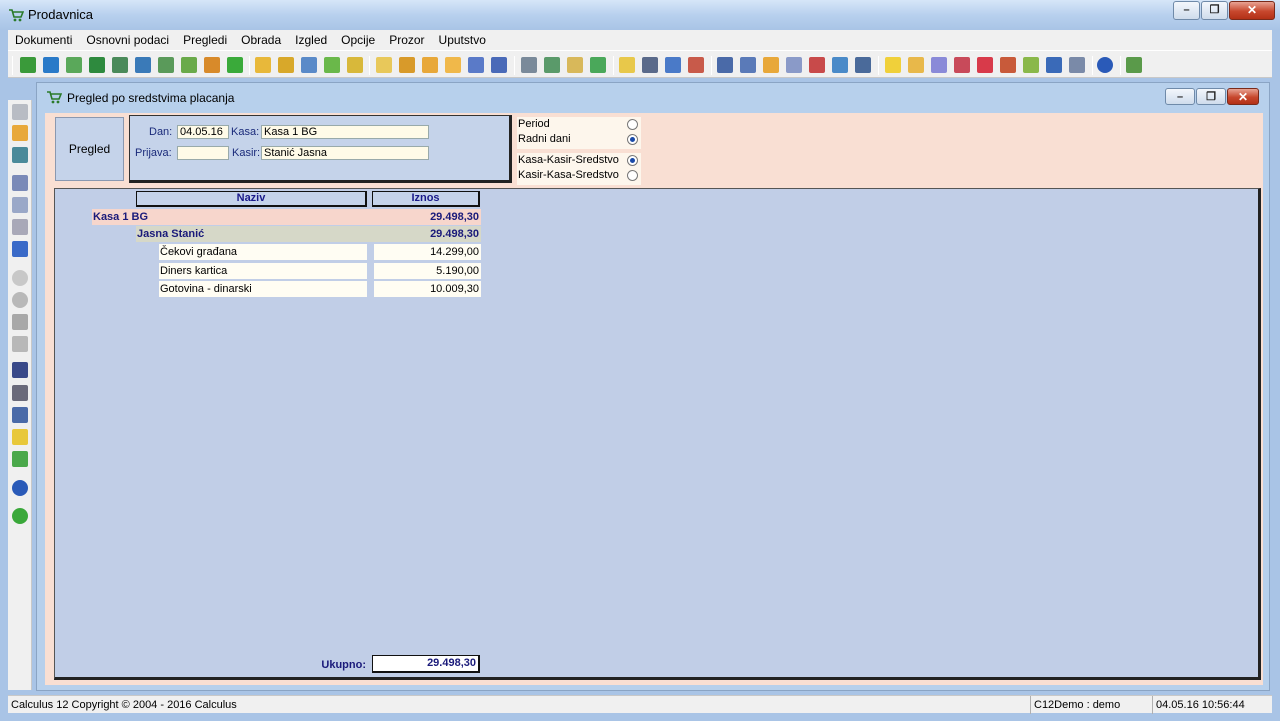 The height and width of the screenshot is (721, 1280). What do you see at coordinates (345, 132) in the screenshot?
I see `kasa-field: Kasa 1 BG` at bounding box center [345, 132].